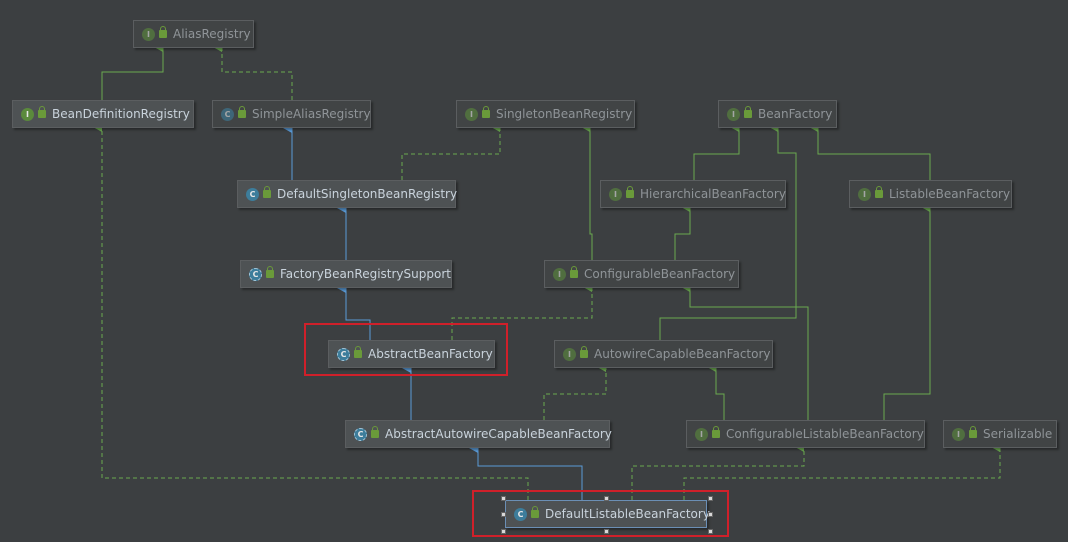  What do you see at coordinates (716, 151) in the screenshot?
I see `edge-hbf-to-bf` at bounding box center [716, 151].